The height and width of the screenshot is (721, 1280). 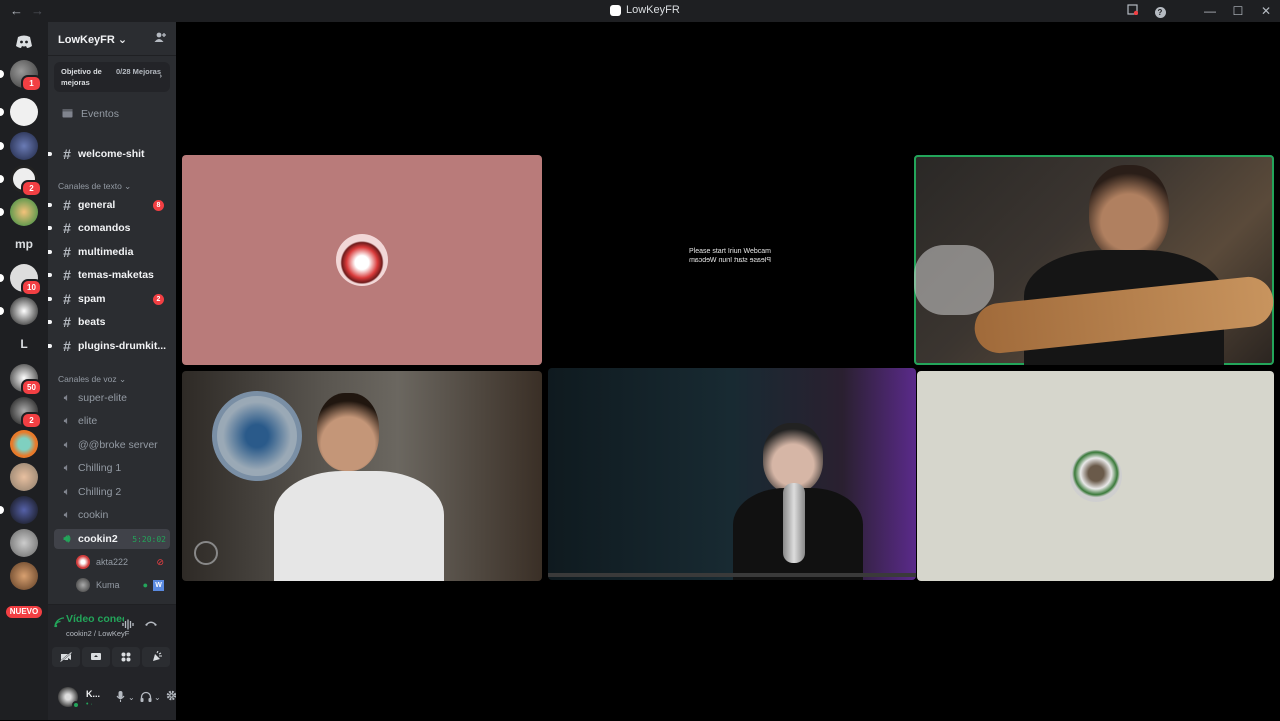 I want to click on channel-temas-maketas: # temas-maketas, so click(x=109, y=275).